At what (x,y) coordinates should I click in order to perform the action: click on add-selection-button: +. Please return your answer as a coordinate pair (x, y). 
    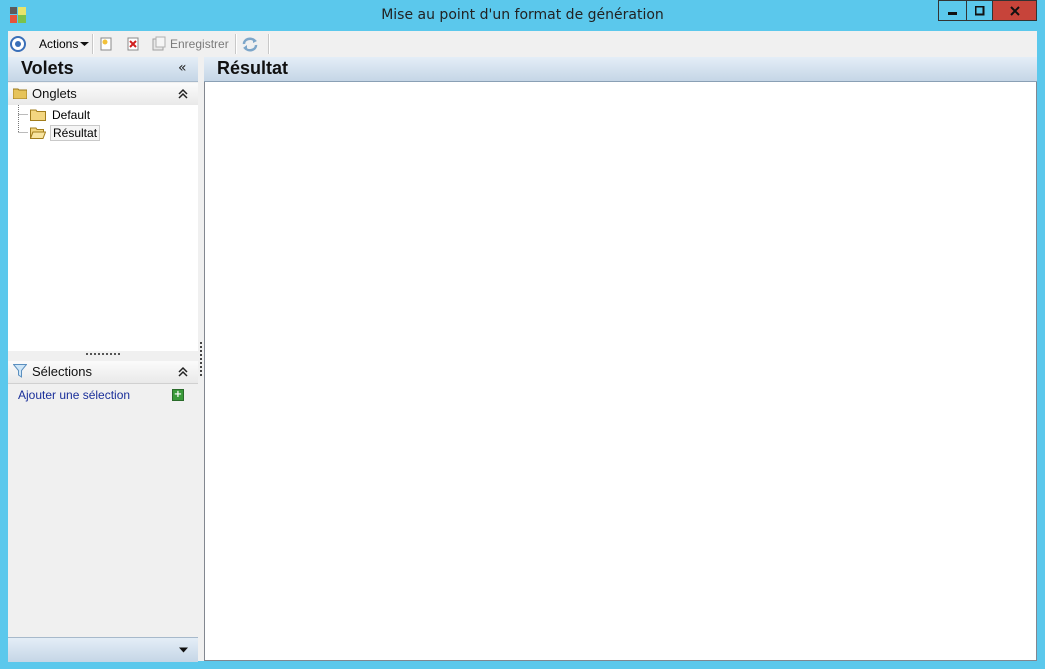
    Looking at the image, I should click on (178, 395).